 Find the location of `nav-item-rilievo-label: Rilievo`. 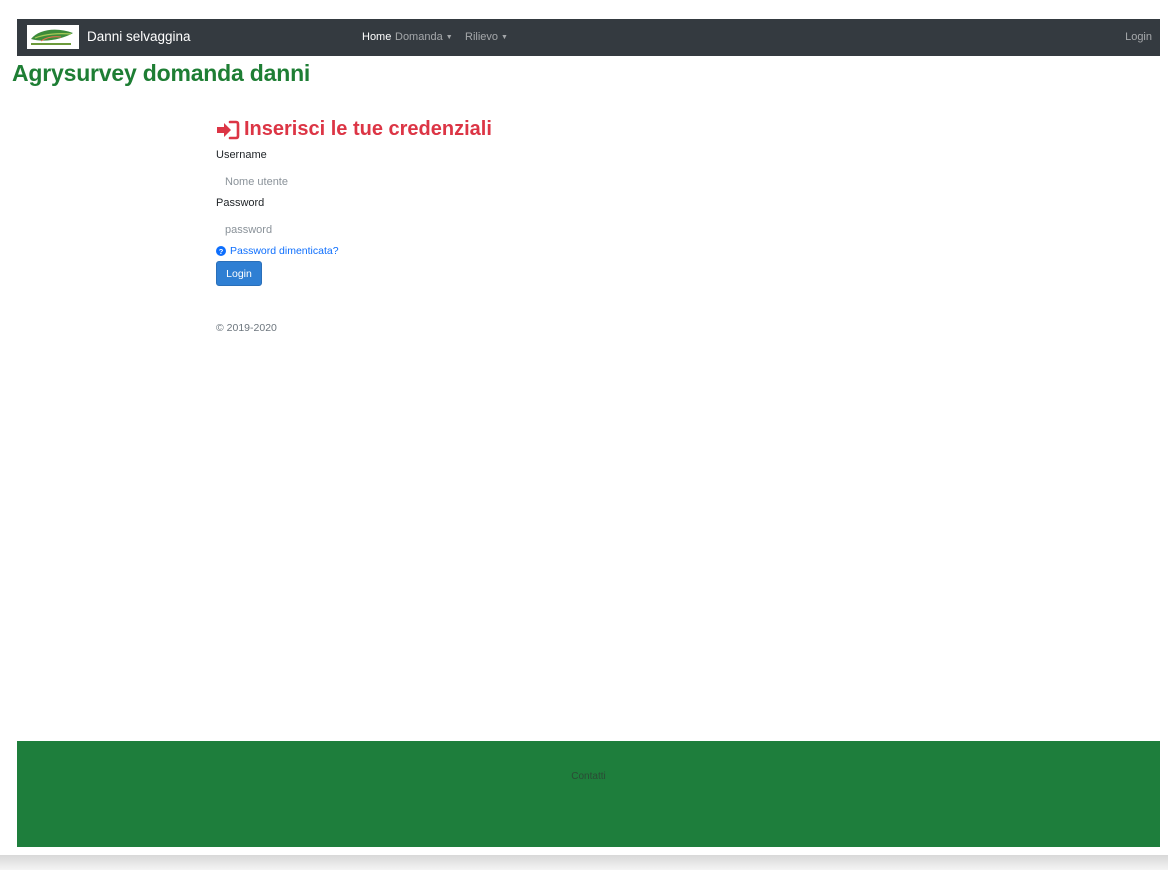

nav-item-rilievo-label: Rilievo is located at coordinates (482, 37).